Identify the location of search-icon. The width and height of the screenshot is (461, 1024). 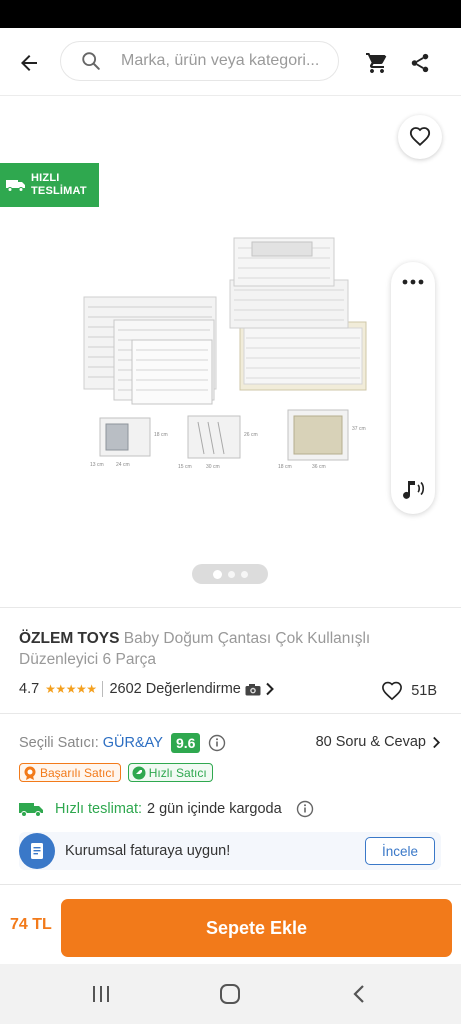
(91, 61).